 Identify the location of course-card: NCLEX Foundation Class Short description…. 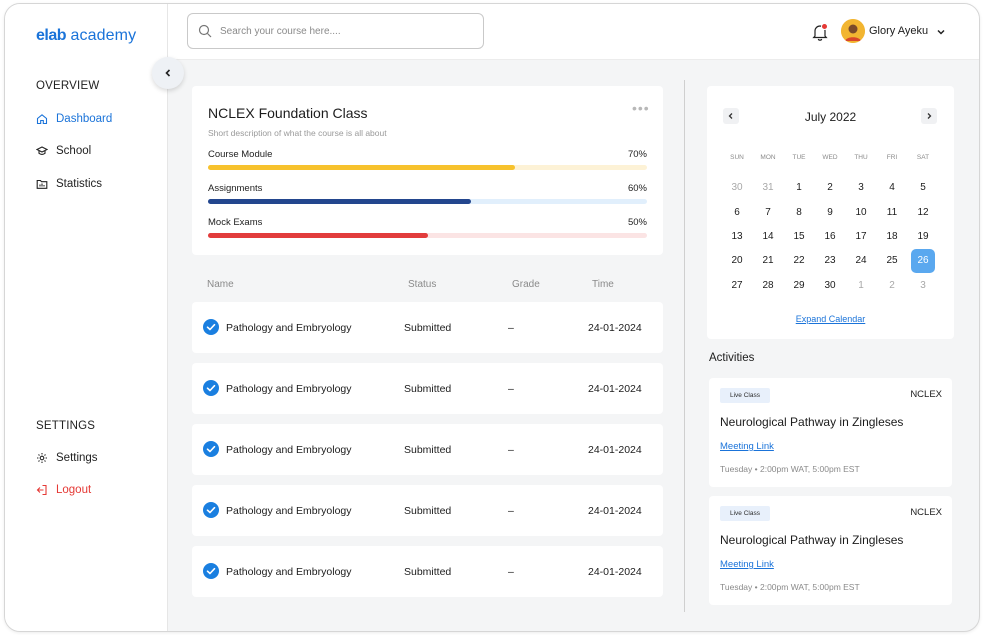
(427, 170).